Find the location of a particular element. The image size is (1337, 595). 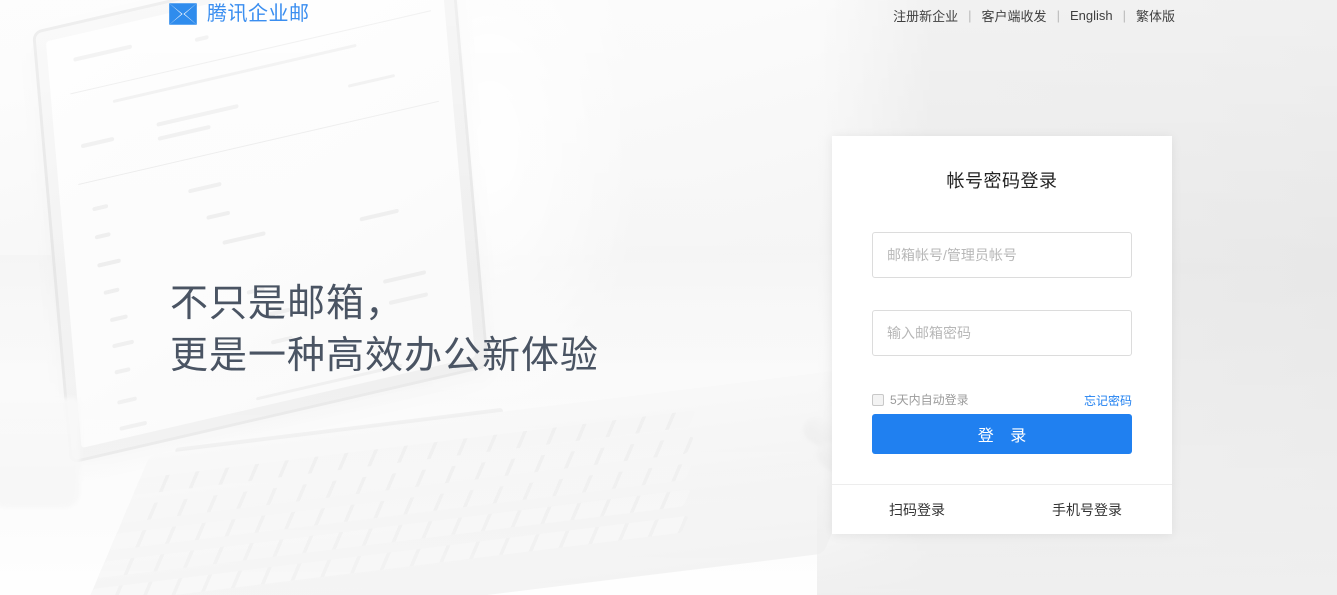

login-card-footer: 扫码登录 手机号登录 is located at coordinates (1002, 509).